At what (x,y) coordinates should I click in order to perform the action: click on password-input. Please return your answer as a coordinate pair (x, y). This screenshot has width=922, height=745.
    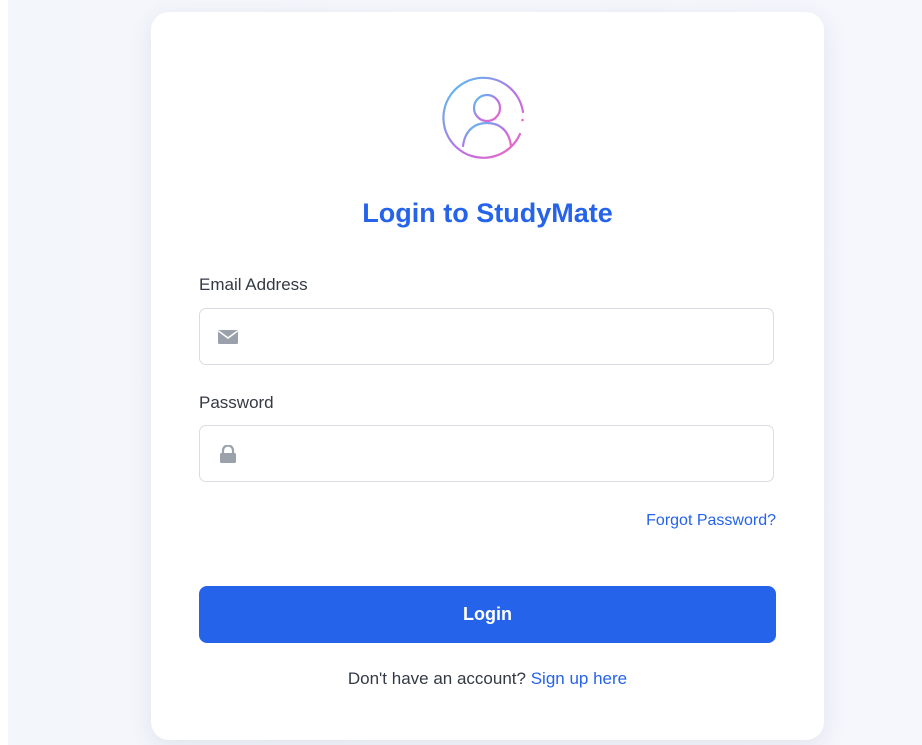
    Looking at the image, I should click on (509, 454).